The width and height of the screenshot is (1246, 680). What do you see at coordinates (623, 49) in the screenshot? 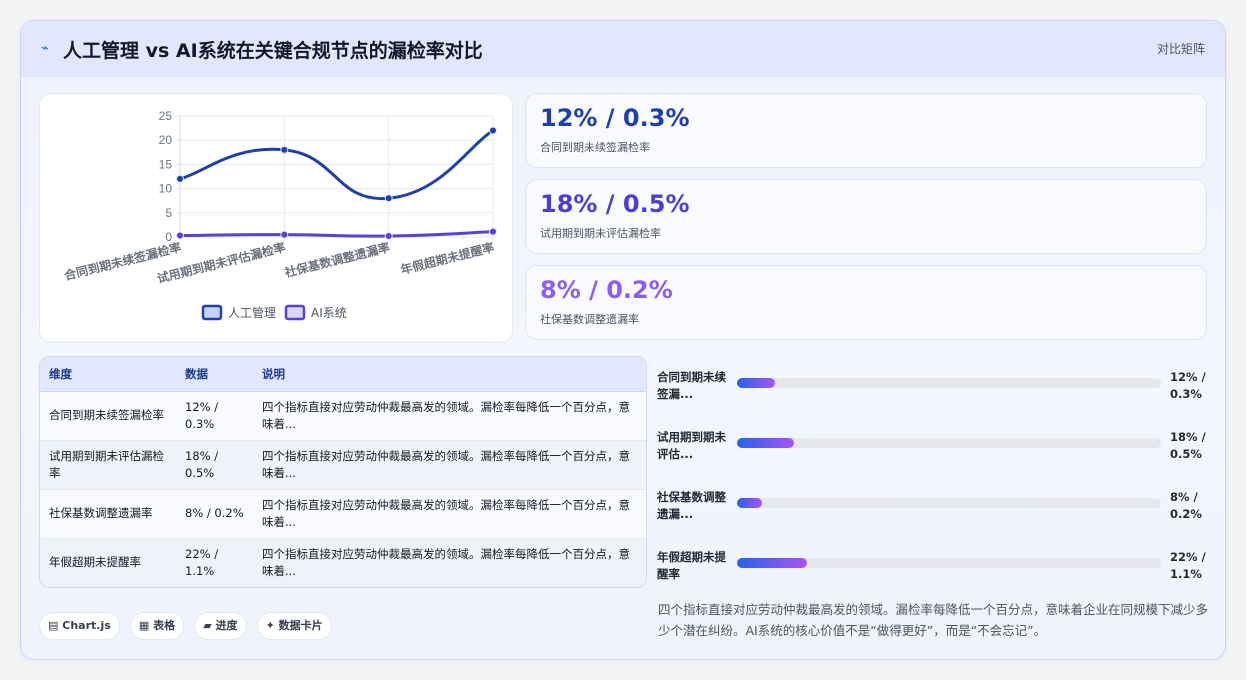
I see `header-bar: ⌁ 人工管理 vs AI系统在关键合规节点的漏检率对比 对比矩阵` at bounding box center [623, 49].